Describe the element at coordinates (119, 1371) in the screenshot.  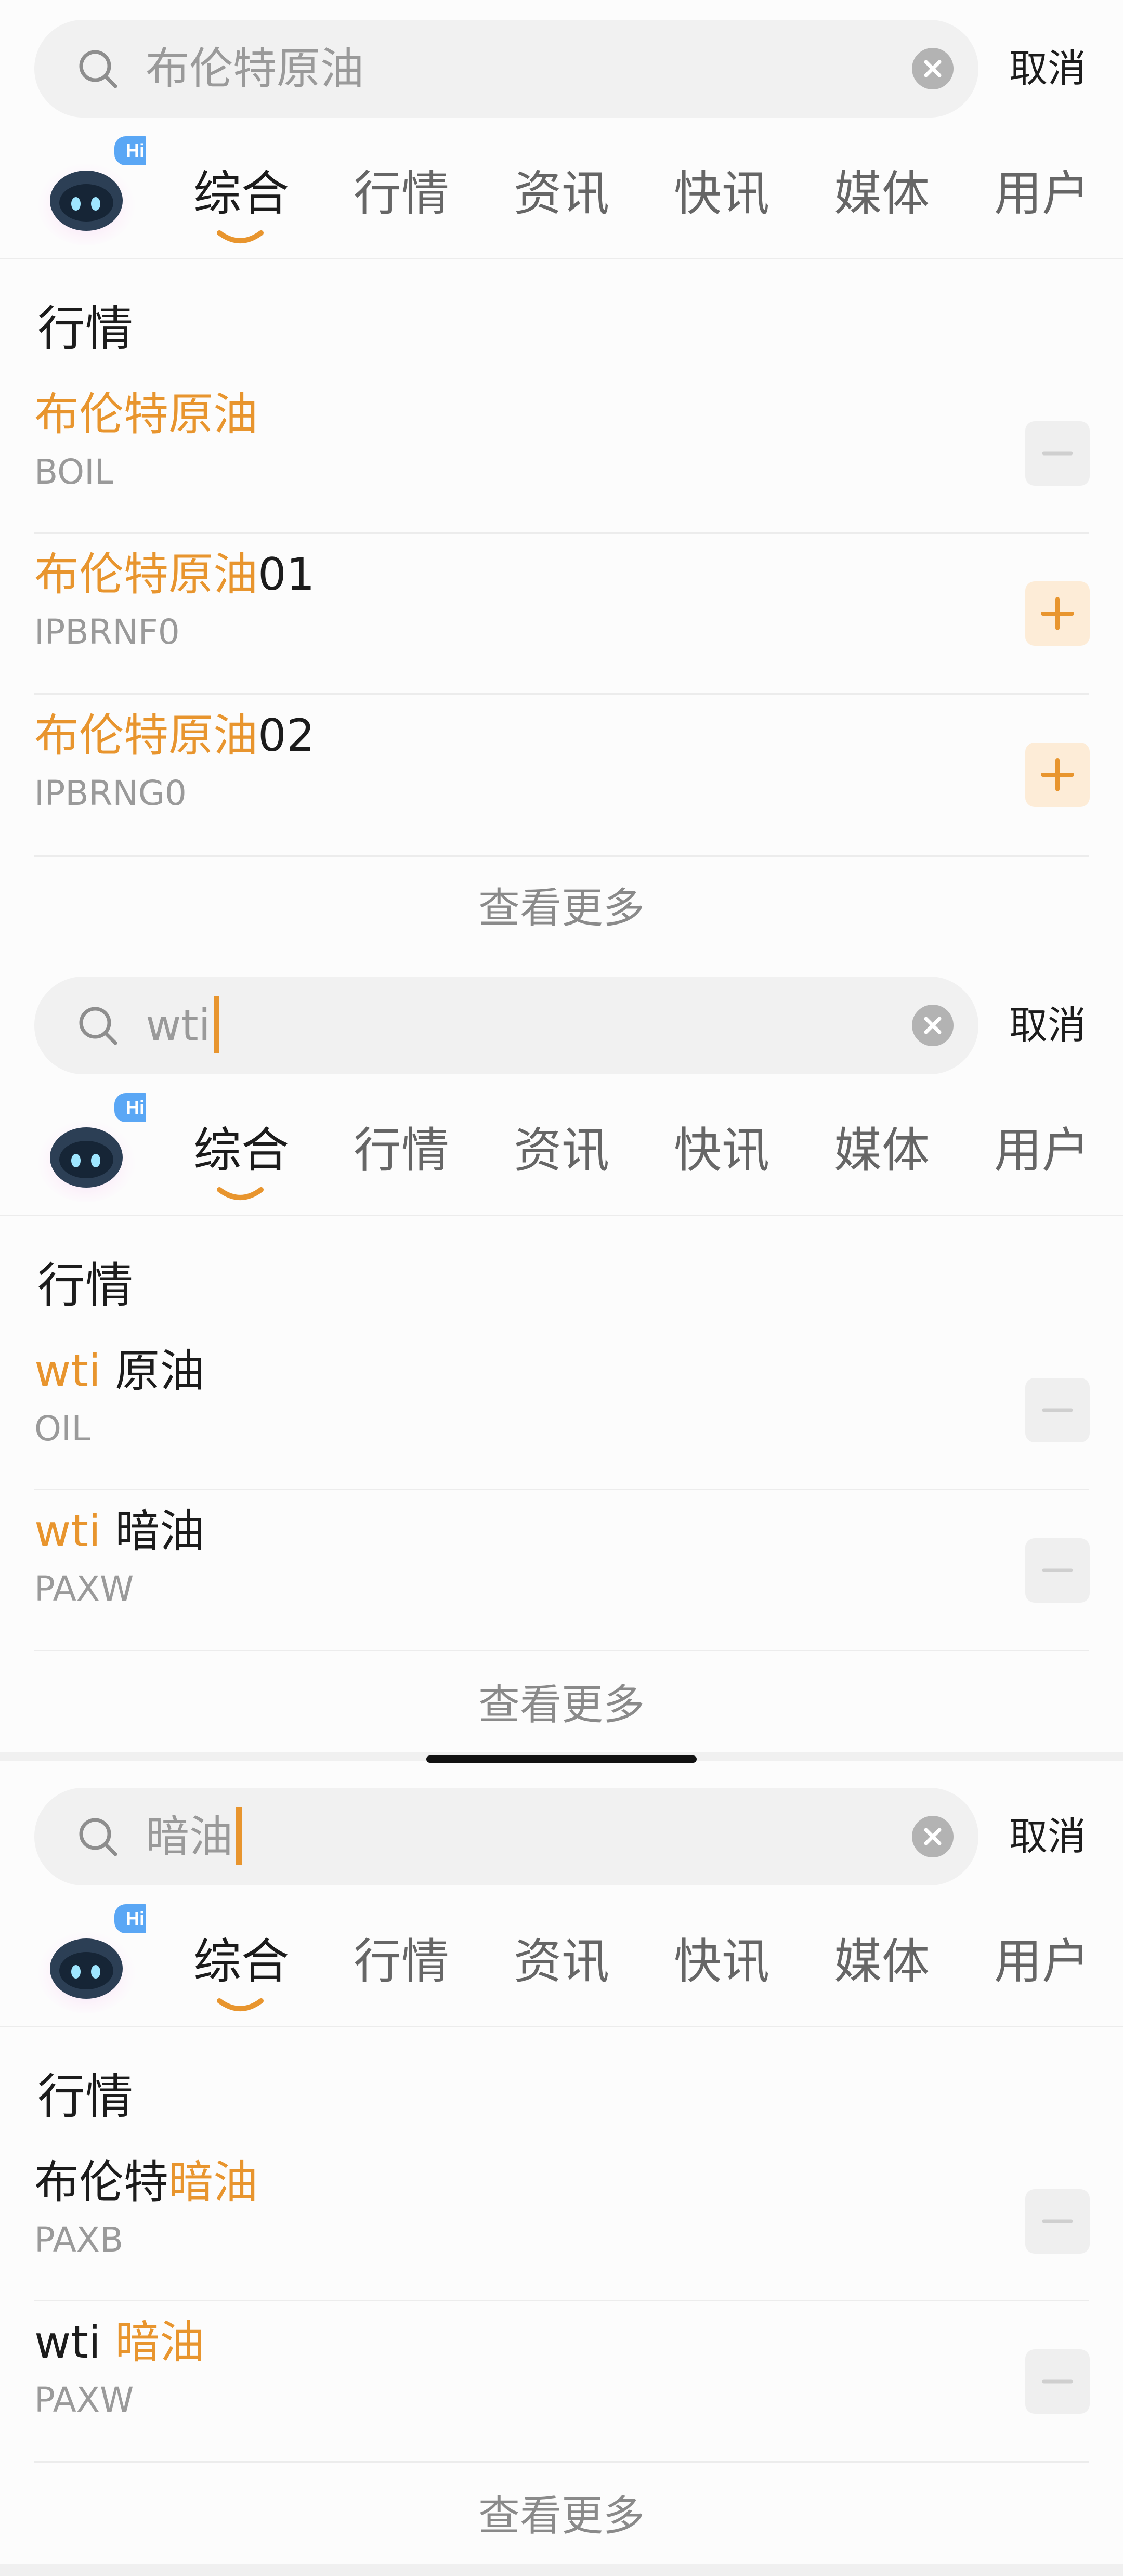
I see `quote-name: wti 原油` at that location.